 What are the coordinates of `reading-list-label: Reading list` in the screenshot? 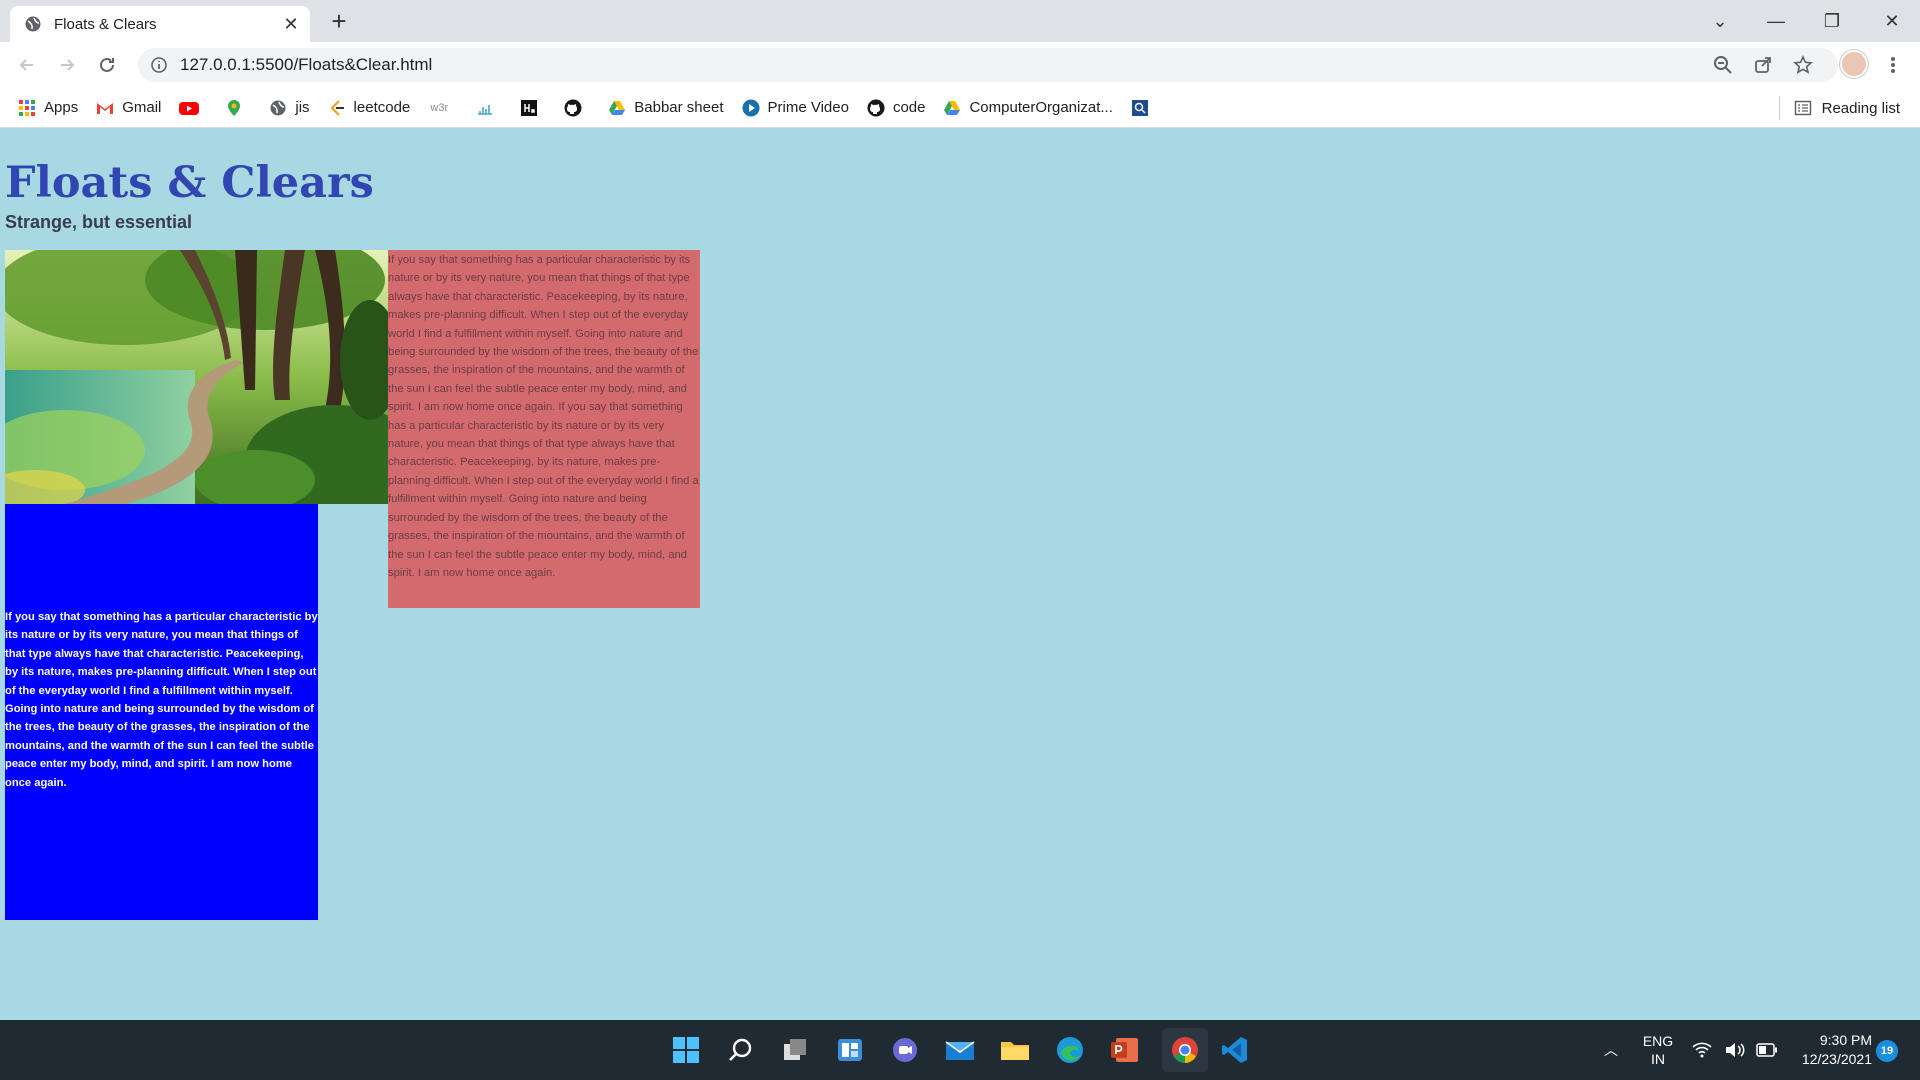 It's located at (1860, 108).